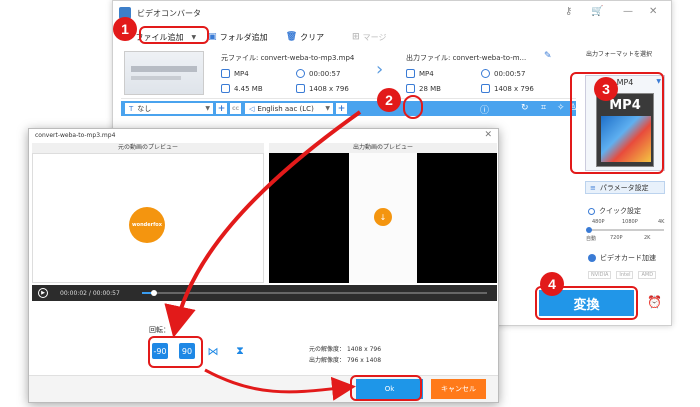 The image size is (700, 407). What do you see at coordinates (318, 73) in the screenshot?
I see `src-duration: 00:00:57` at bounding box center [318, 73].